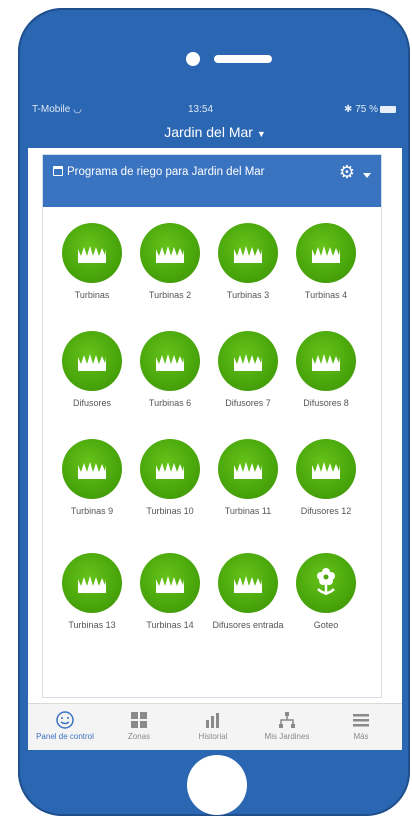 The image size is (412, 820). I want to click on battery-icon, so click(388, 109).